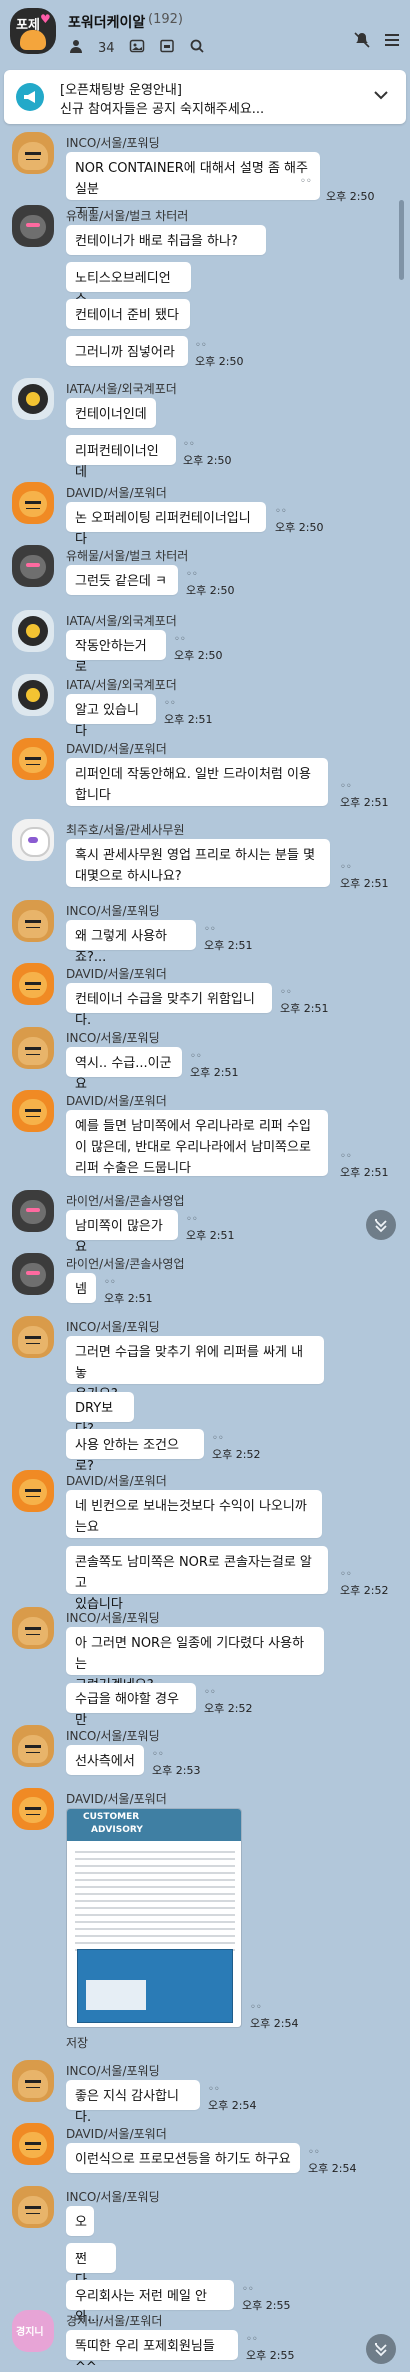 The image size is (410, 2372). What do you see at coordinates (401, 240) in the screenshot?
I see `scrollbar` at bounding box center [401, 240].